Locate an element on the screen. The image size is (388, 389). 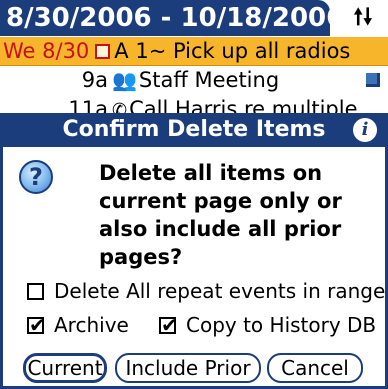
checkbox-label: Delete All repeat events in range is located at coordinates (220, 291).